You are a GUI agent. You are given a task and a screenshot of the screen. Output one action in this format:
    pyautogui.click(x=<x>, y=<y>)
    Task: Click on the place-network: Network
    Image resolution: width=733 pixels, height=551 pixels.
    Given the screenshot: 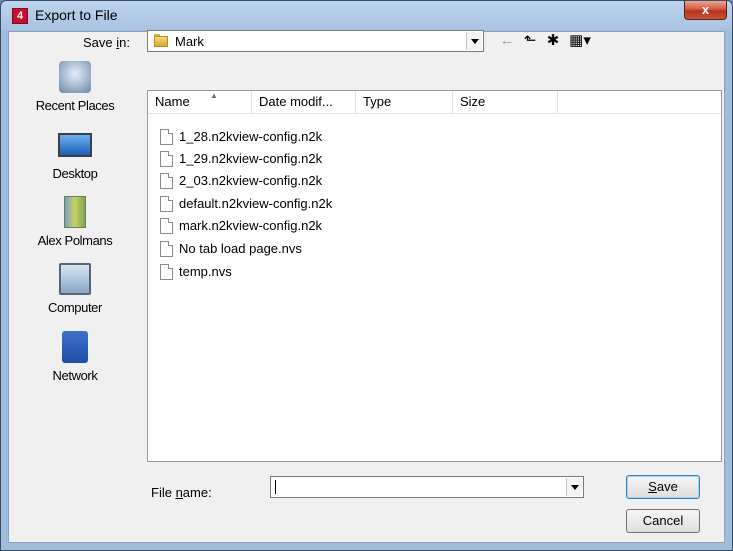 What is the action you would take?
    pyautogui.click(x=75, y=361)
    